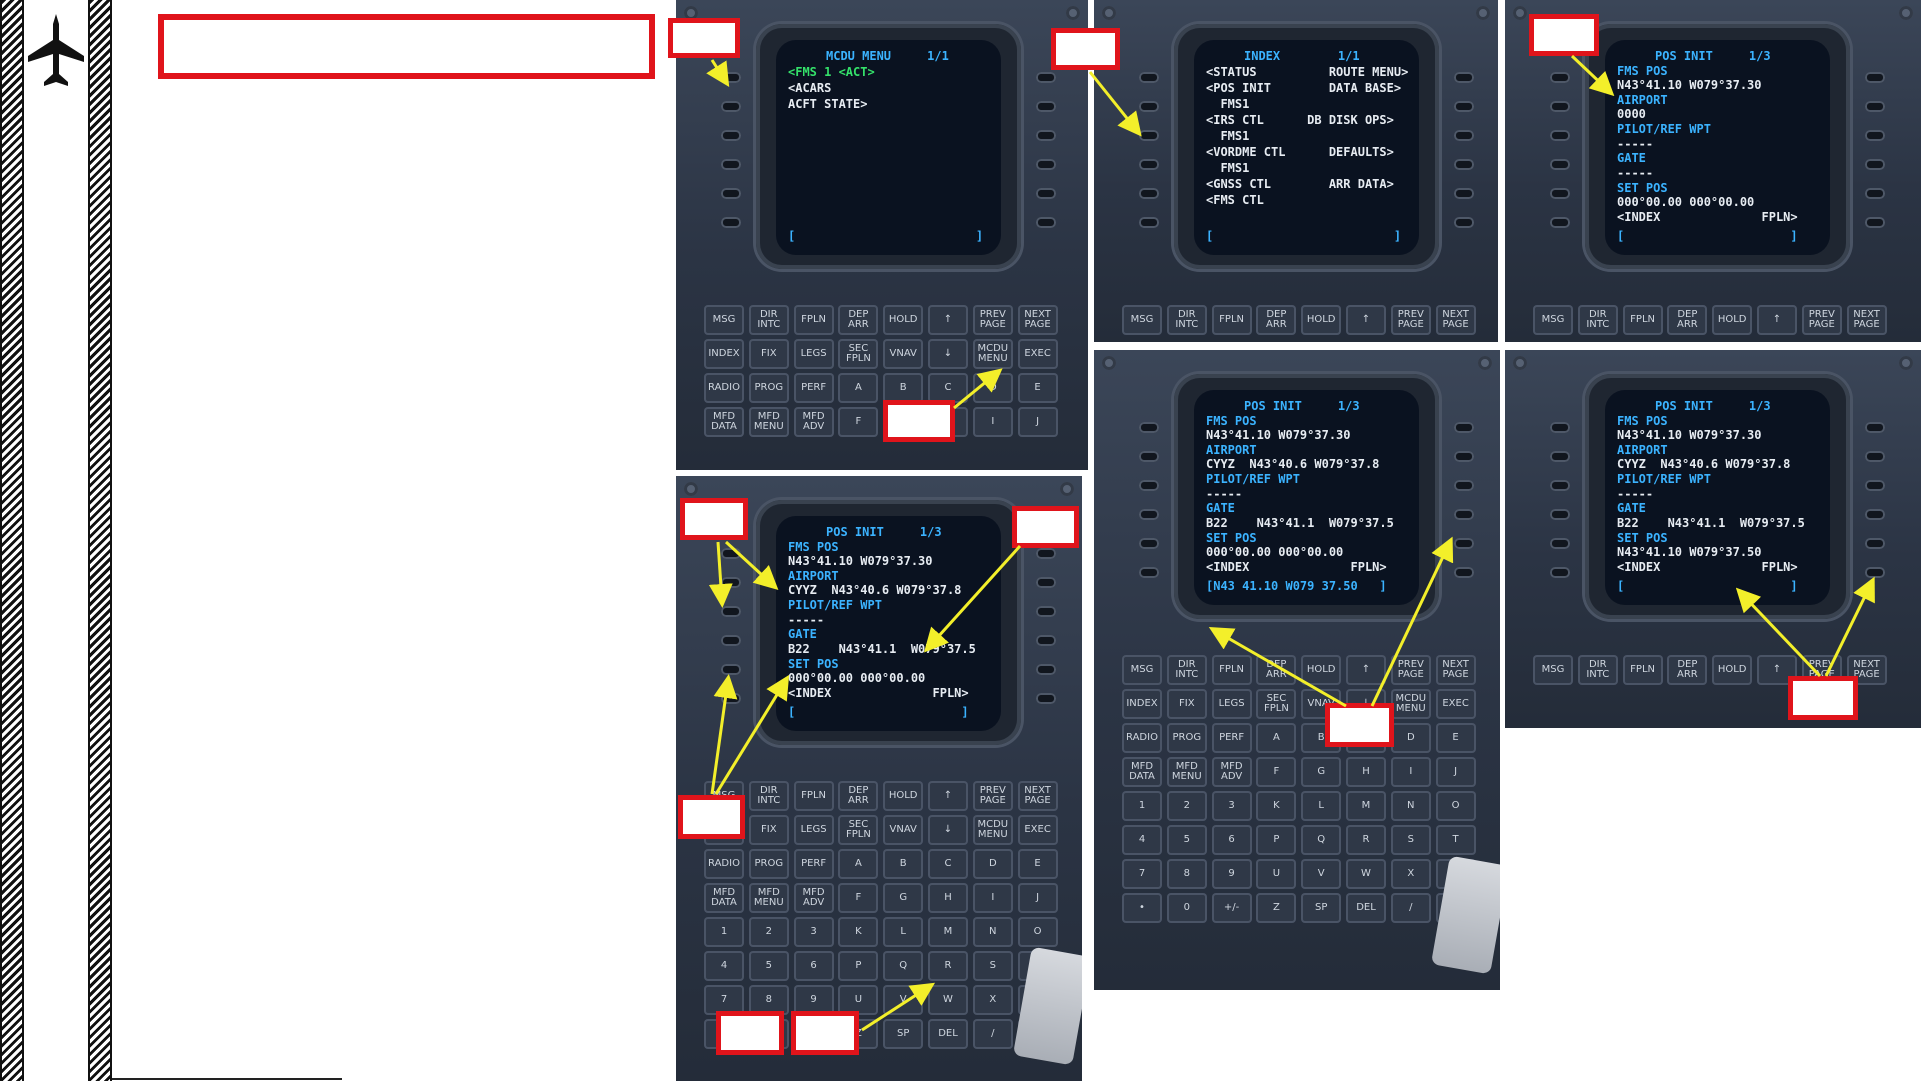 This screenshot has width=1921, height=1081. What do you see at coordinates (1455, 840) in the screenshot?
I see `key-t: T` at bounding box center [1455, 840].